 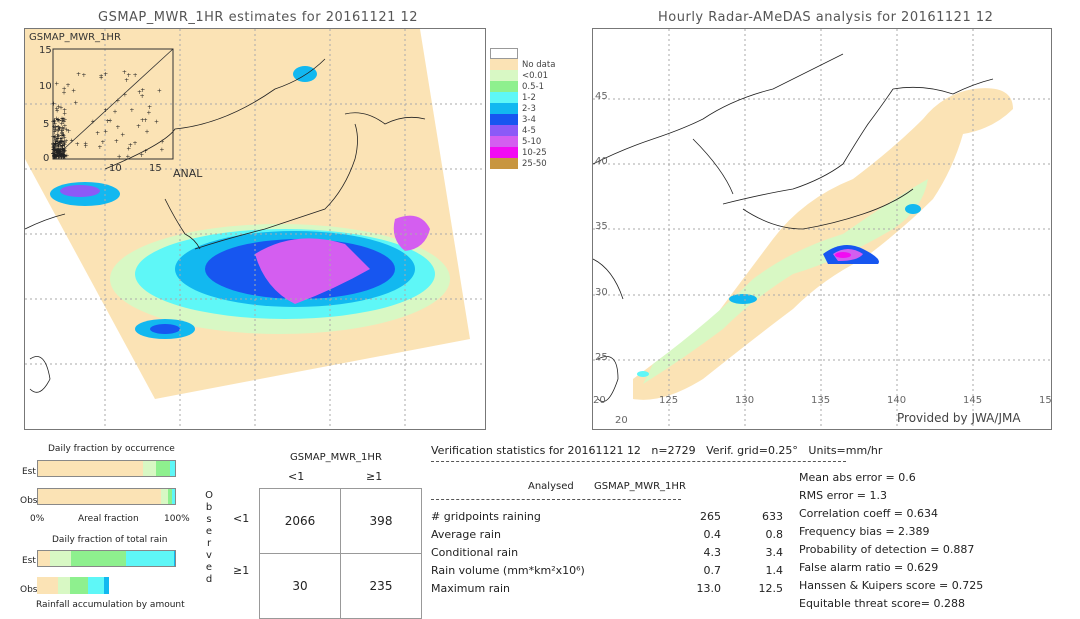 What do you see at coordinates (601, 226) in the screenshot?
I see `lat-tick: 35` at bounding box center [601, 226].